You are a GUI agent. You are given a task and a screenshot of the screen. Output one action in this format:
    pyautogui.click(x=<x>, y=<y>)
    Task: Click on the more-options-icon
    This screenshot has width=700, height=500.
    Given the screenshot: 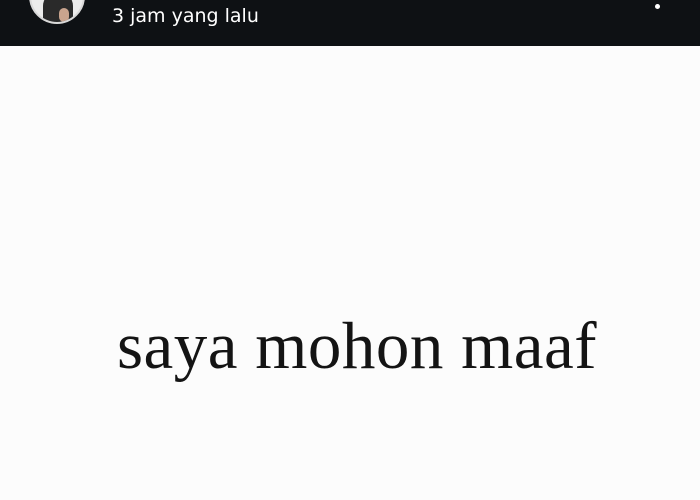 What is the action you would take?
    pyautogui.click(x=657, y=6)
    